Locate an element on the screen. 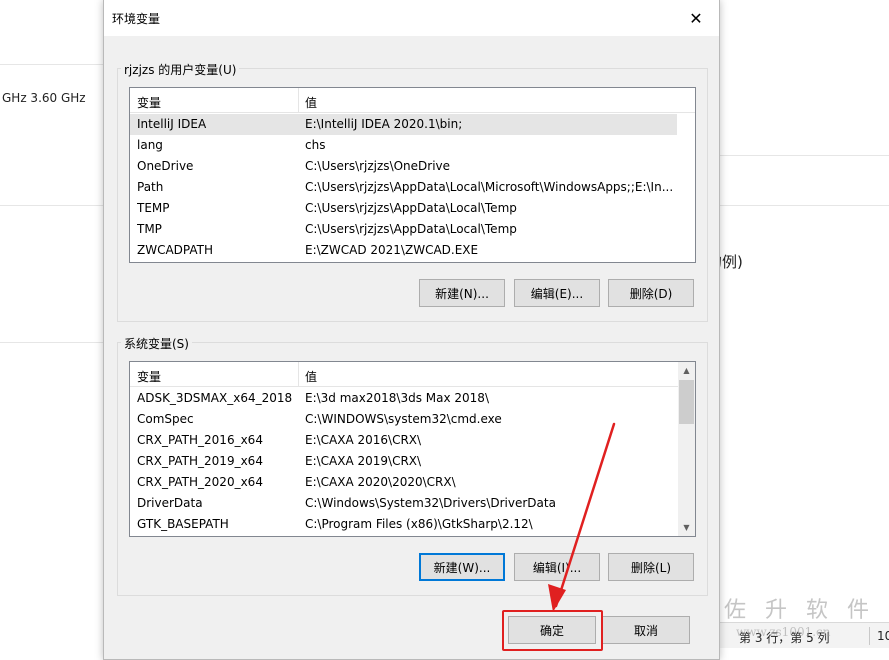 The width and height of the screenshot is (889, 660). scroll-up-icon: ▲ is located at coordinates (686, 370).